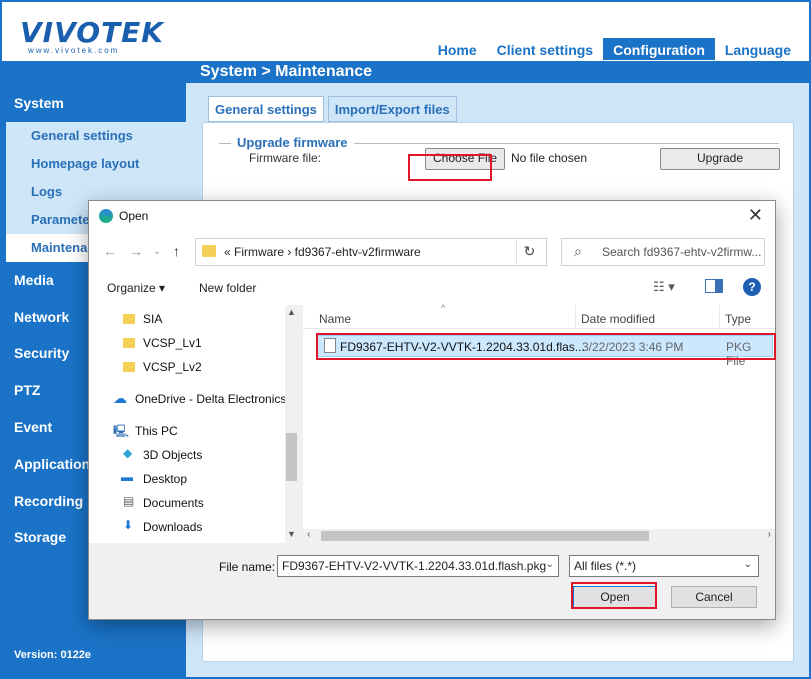 Image resolution: width=811 pixels, height=679 pixels. Describe the element at coordinates (291, 424) in the screenshot. I see `nav-scrollbar: ▲ ▼` at that location.